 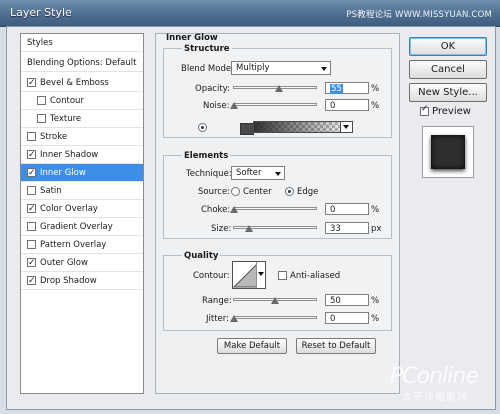 What do you see at coordinates (347, 88) in the screenshot?
I see `opacity-input: 55` at bounding box center [347, 88].